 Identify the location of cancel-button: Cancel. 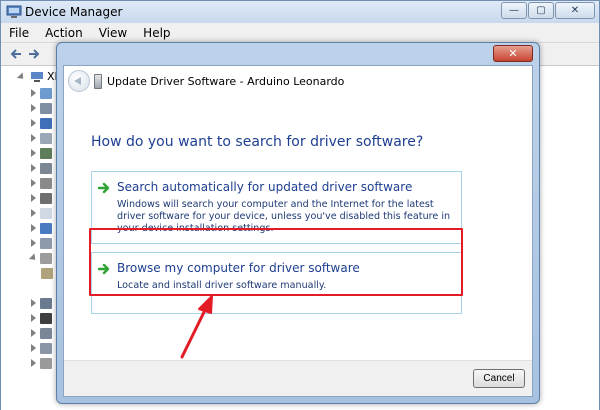
(499, 378).